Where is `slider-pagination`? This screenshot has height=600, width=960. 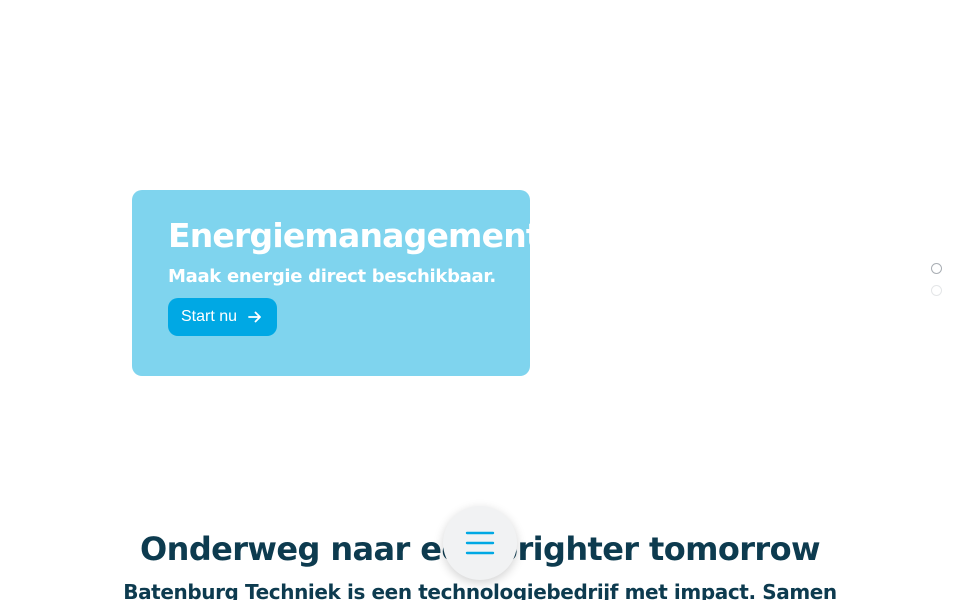
slider-pagination is located at coordinates (936, 279).